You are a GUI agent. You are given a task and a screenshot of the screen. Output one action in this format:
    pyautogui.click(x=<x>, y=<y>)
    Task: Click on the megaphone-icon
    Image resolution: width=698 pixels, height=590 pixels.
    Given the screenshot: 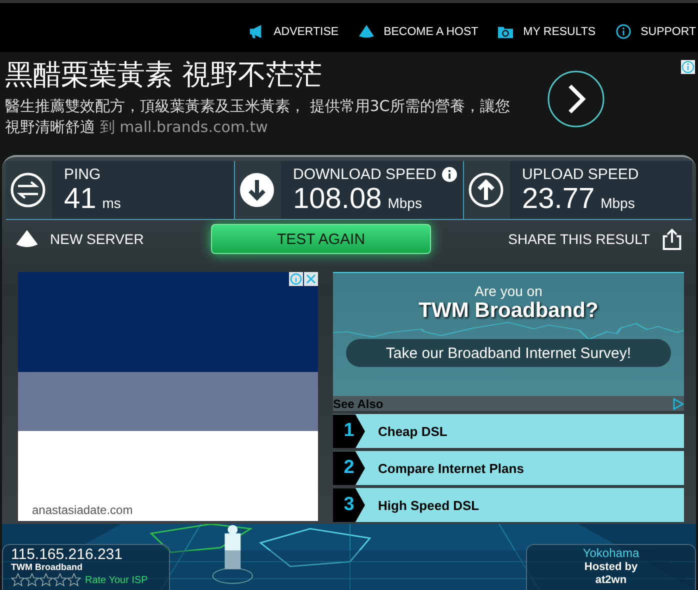 What is the action you would take?
    pyautogui.click(x=256, y=31)
    